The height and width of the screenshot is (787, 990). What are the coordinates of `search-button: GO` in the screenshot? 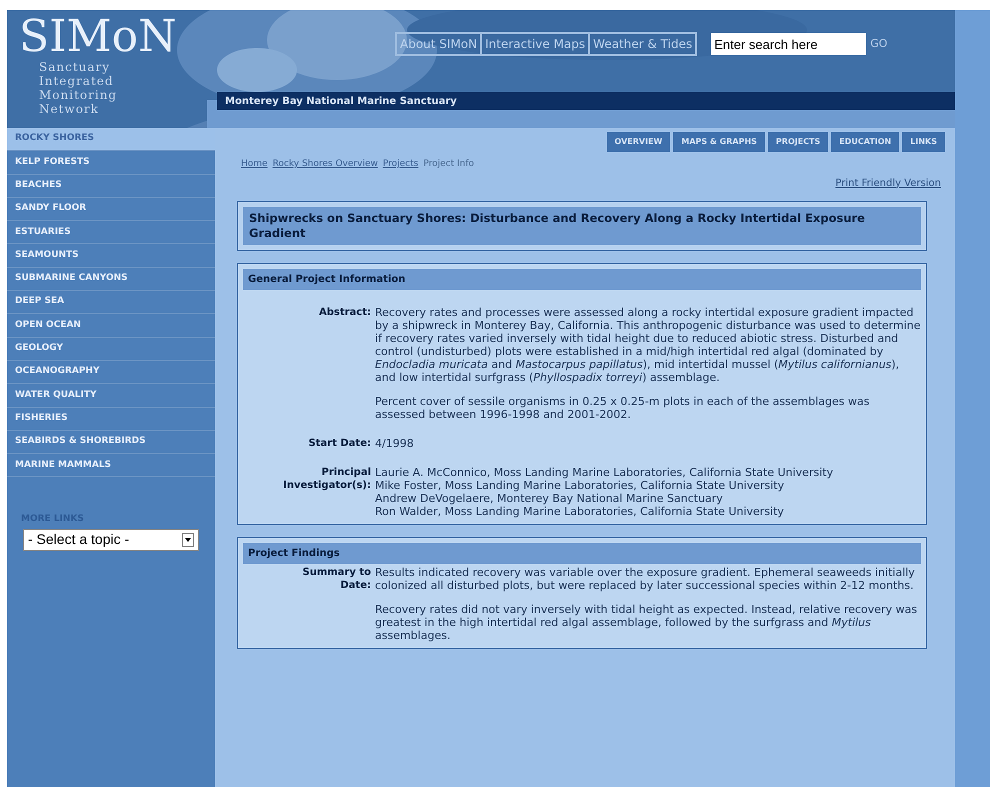 It's located at (879, 44).